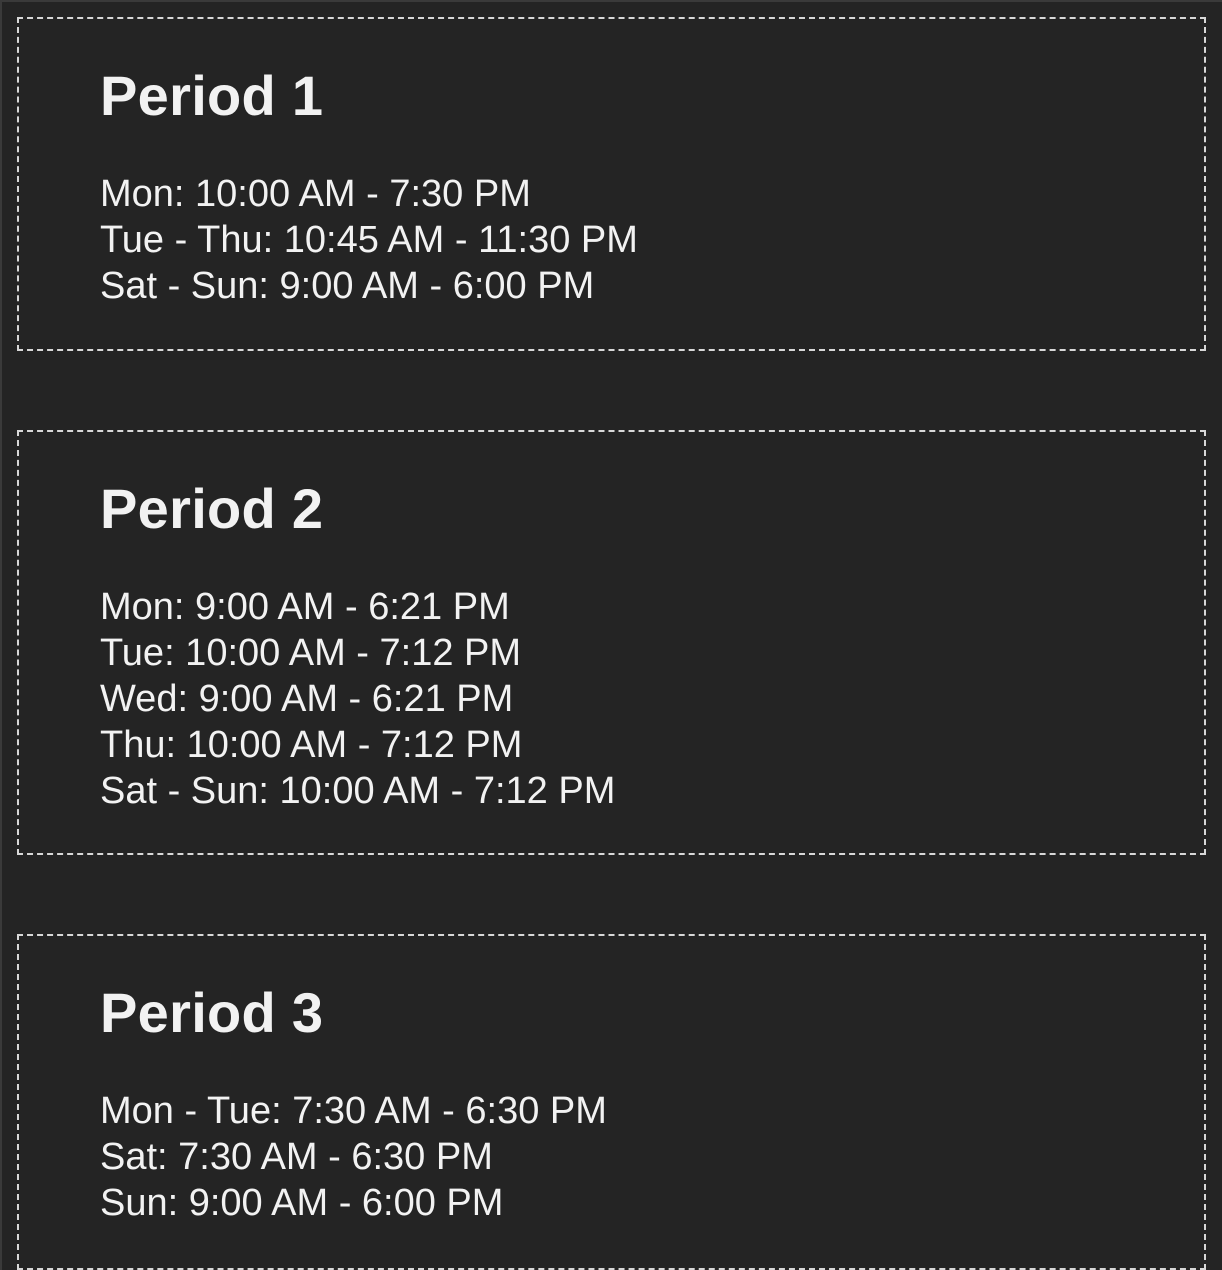 The width and height of the screenshot is (1222, 1270). What do you see at coordinates (212, 95) in the screenshot?
I see `period-title: Period 1` at bounding box center [212, 95].